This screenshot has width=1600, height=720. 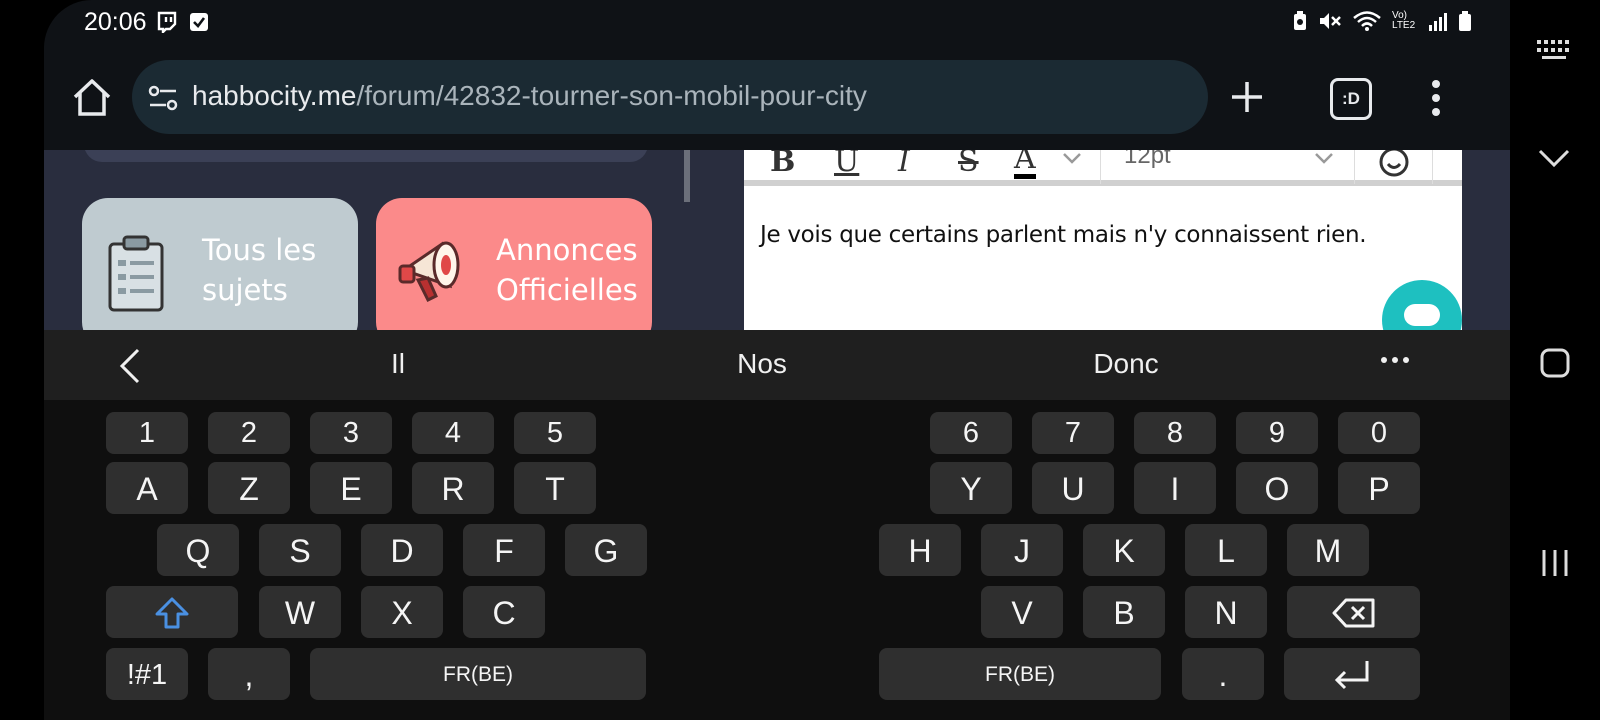 I want to click on shift-key, so click(x=172, y=612).